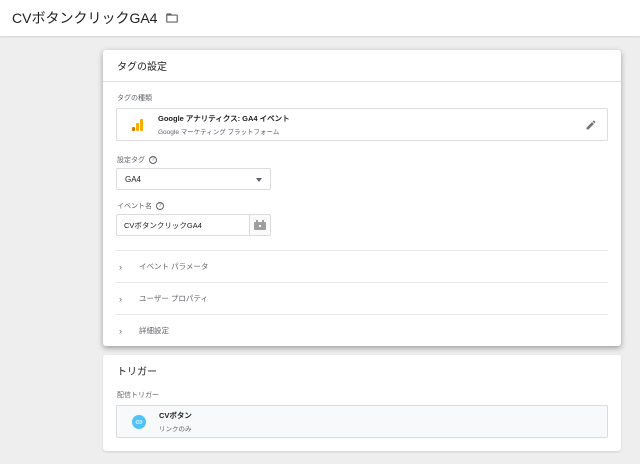  What do you see at coordinates (133, 179) in the screenshot?
I see `config-tag-value: GA4` at bounding box center [133, 179].